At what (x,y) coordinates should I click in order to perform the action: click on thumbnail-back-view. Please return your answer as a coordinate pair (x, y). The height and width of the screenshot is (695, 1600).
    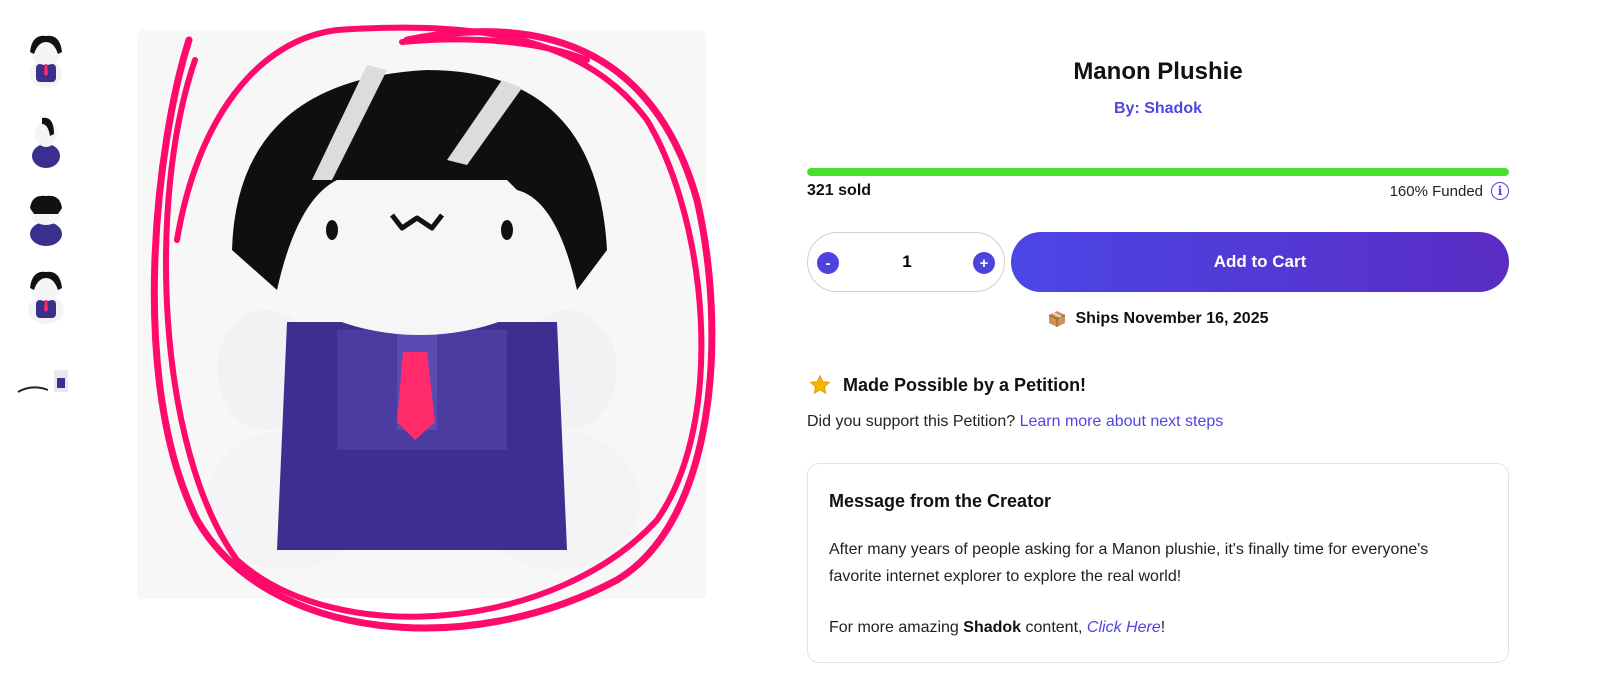
    Looking at the image, I should click on (46, 220).